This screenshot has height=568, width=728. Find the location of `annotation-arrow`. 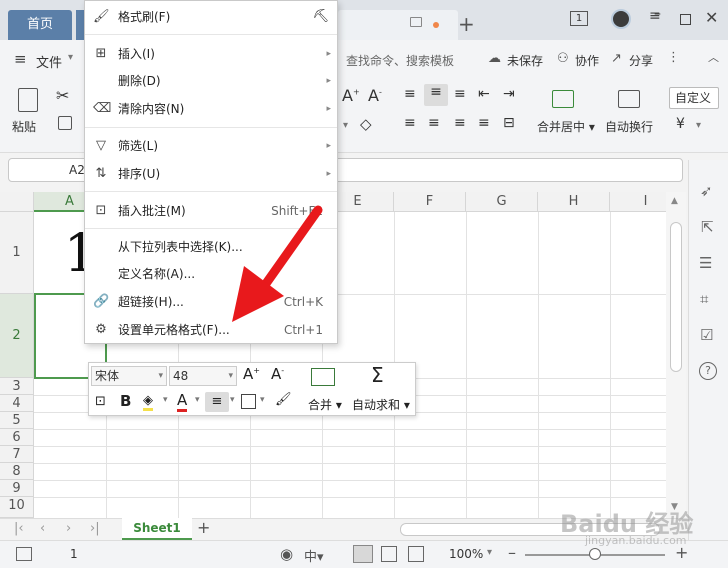

annotation-arrow is located at coordinates (277, 263).